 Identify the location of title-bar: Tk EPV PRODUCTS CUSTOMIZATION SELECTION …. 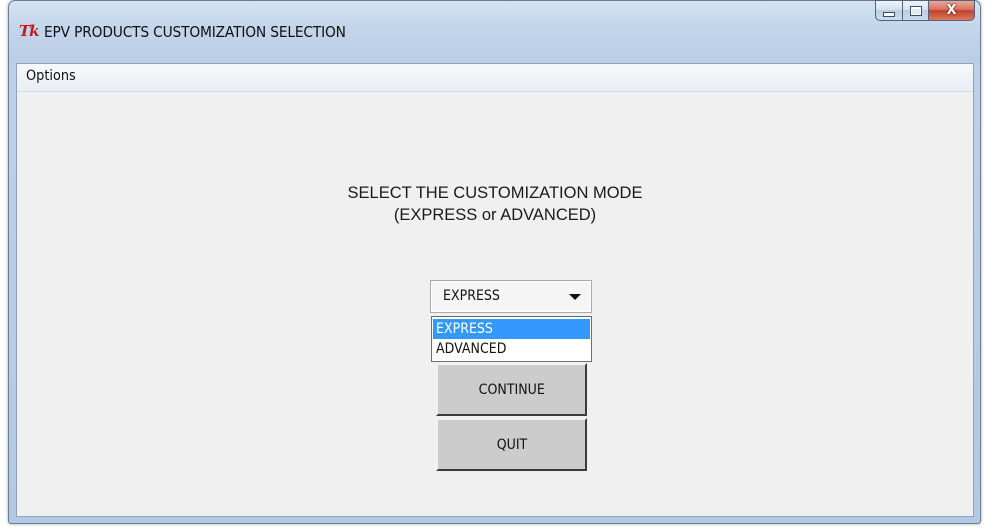
(494, 31).